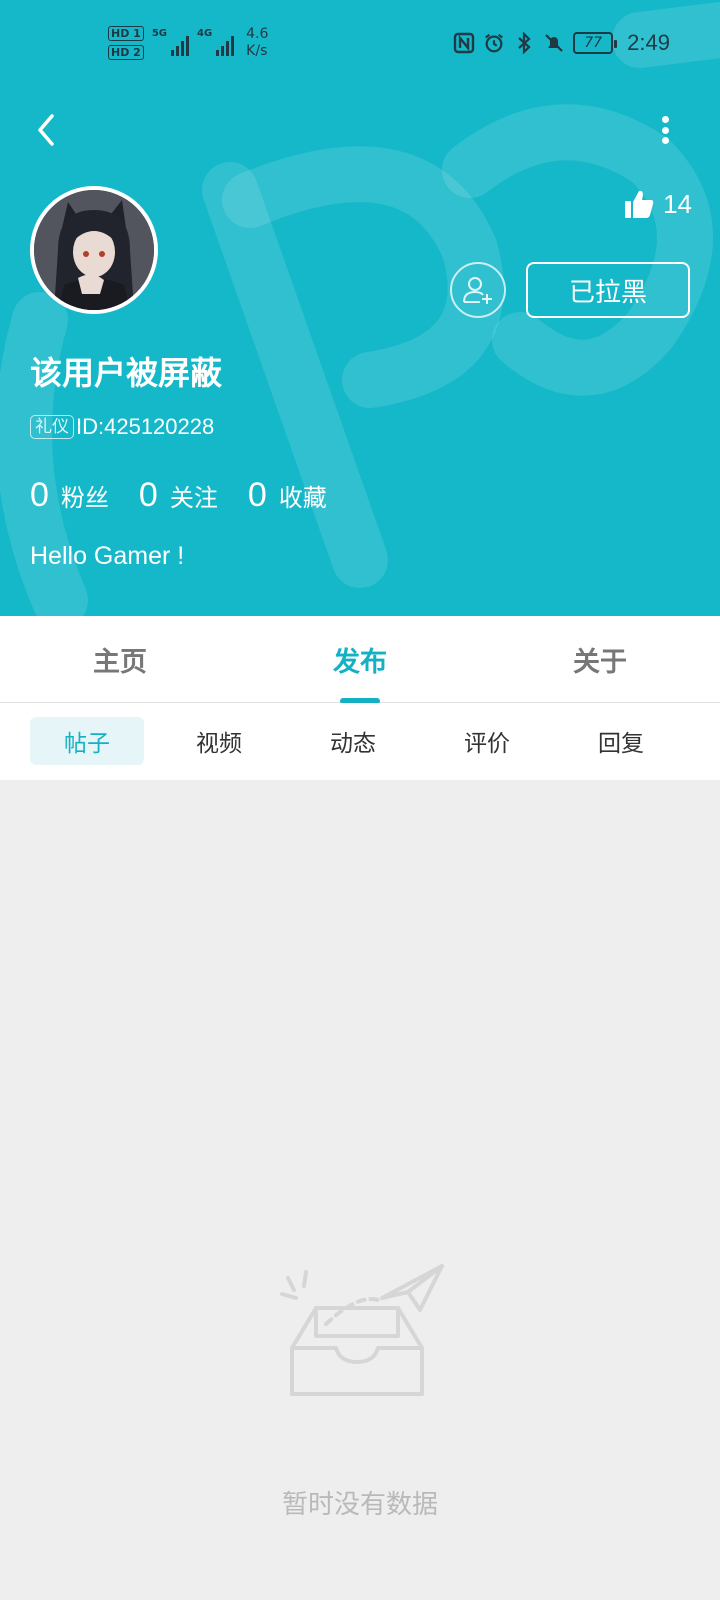 The image size is (720, 1600). What do you see at coordinates (464, 43) in the screenshot?
I see `nfc-icon` at bounding box center [464, 43].